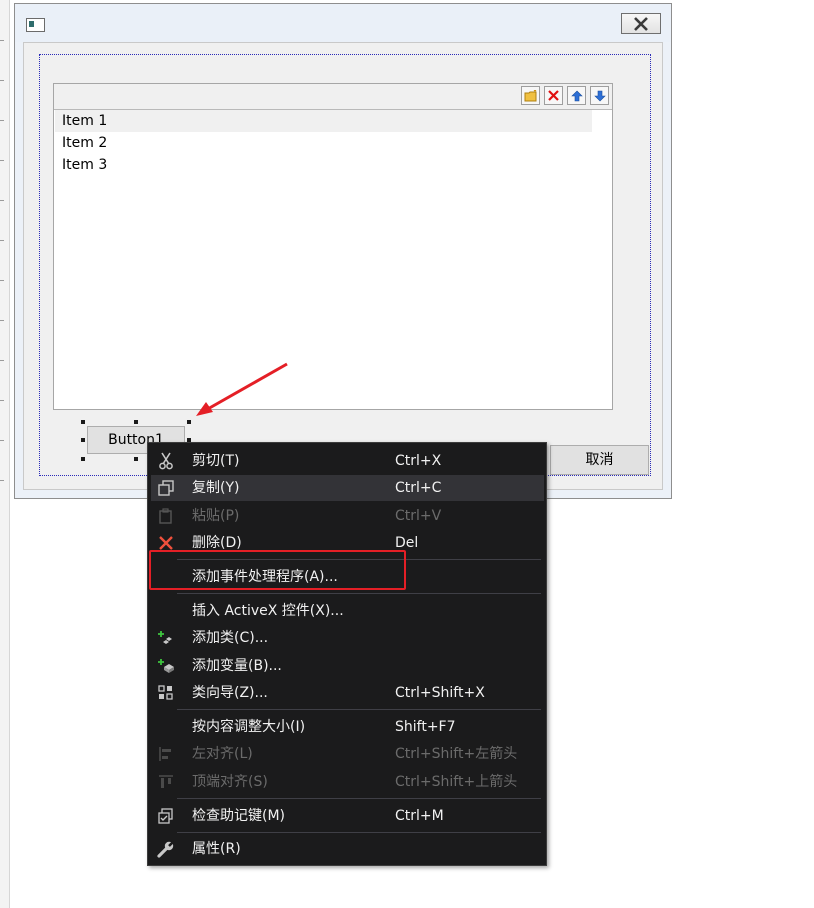  I want to click on class-wizard-icon, so click(165, 692).